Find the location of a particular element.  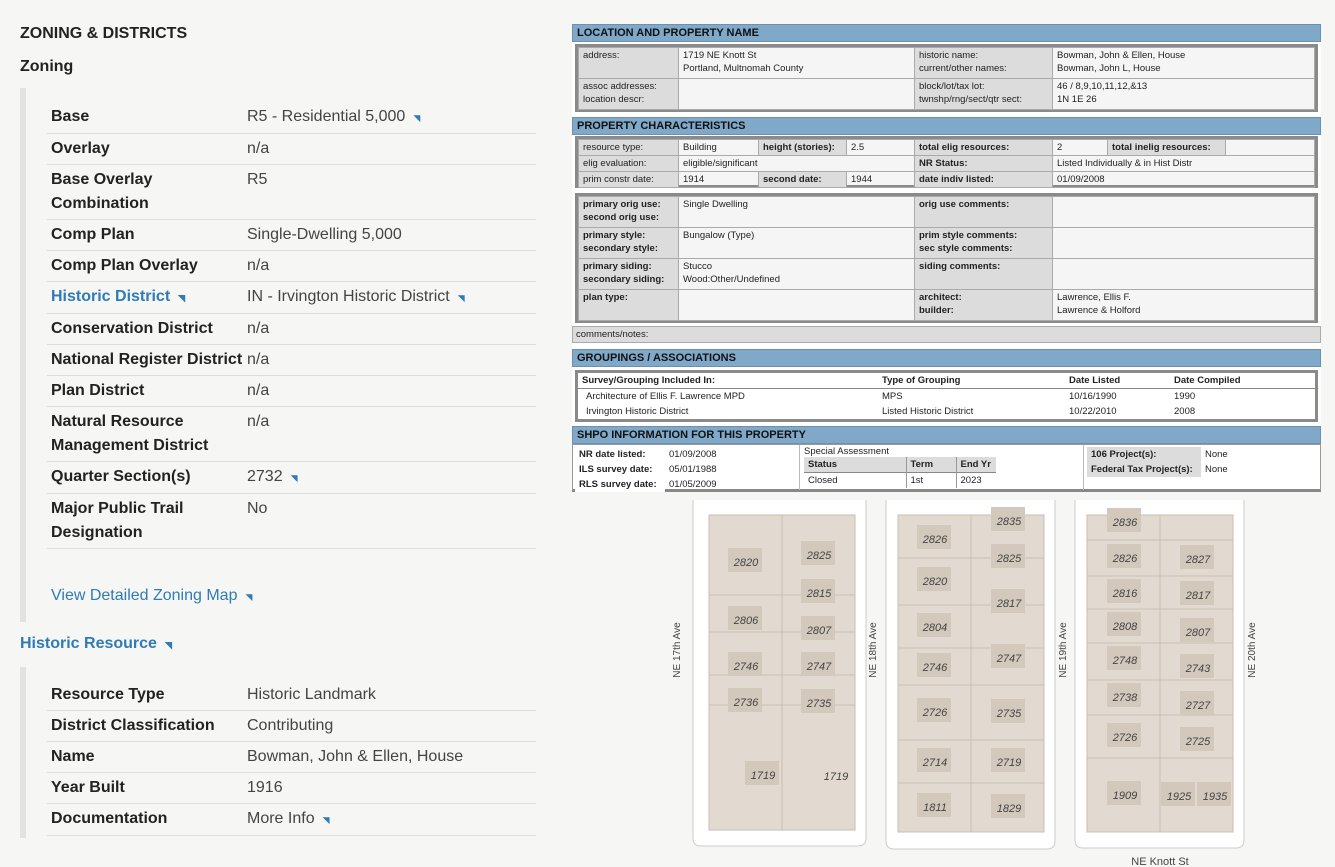

attribute-value: More Info ◥ is located at coordinates (391, 819).